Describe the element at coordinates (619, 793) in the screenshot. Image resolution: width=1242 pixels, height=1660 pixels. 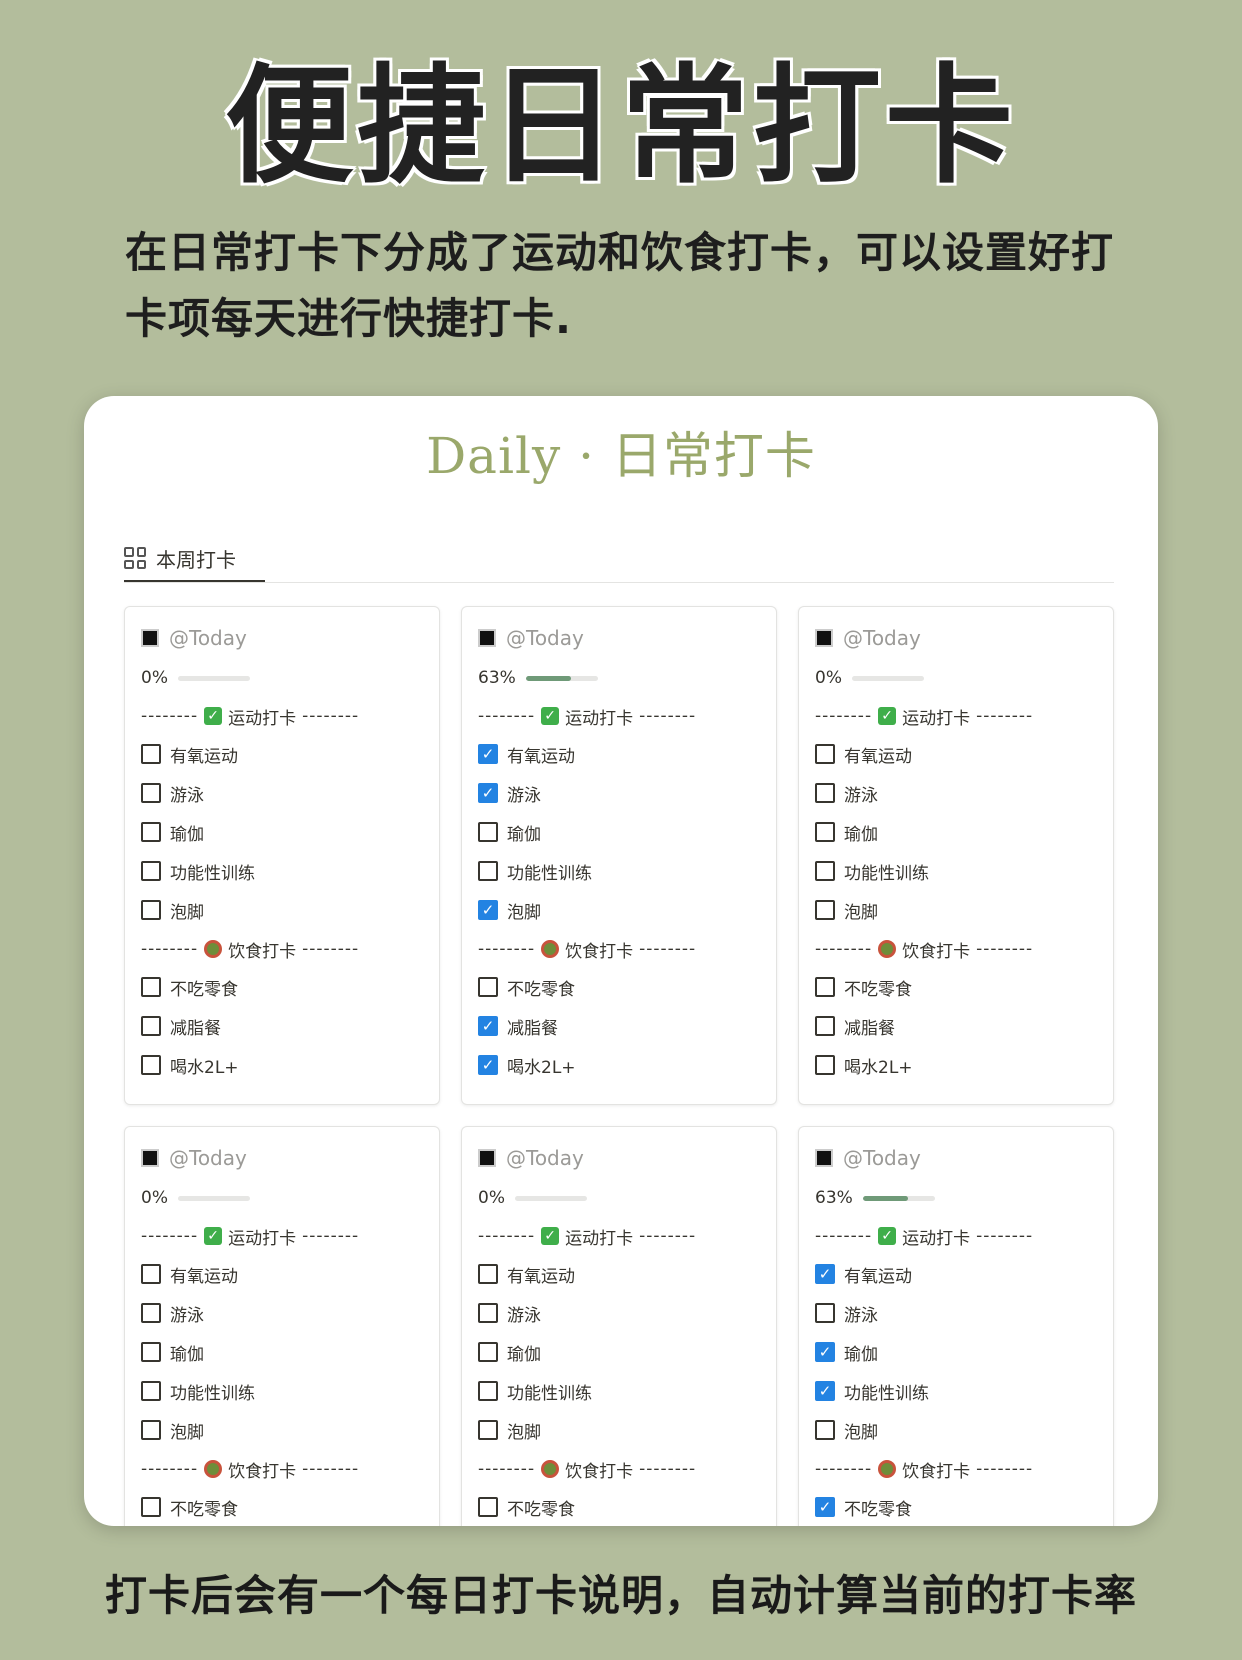
I see `checklist-item: ✓ 游泳` at that location.